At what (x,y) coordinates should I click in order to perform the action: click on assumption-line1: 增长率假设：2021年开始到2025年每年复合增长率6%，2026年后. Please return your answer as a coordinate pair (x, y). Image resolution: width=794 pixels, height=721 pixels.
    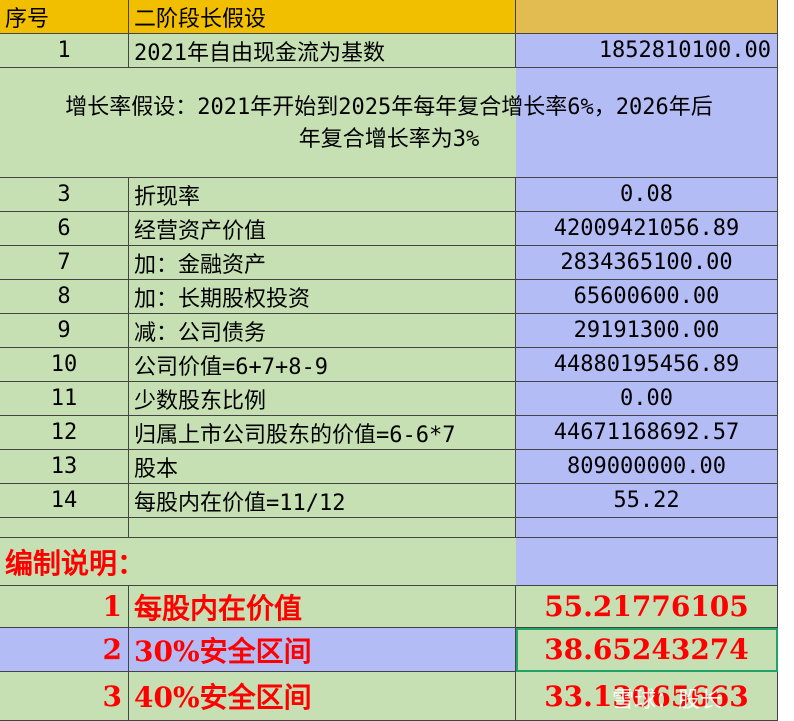
    Looking at the image, I should click on (389, 107).